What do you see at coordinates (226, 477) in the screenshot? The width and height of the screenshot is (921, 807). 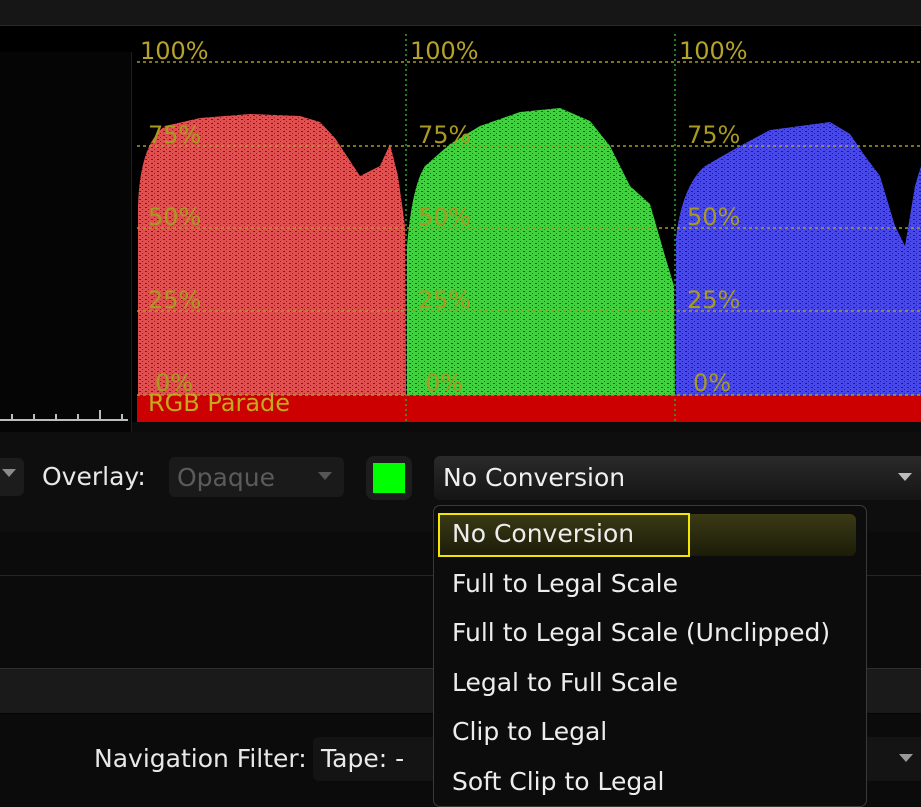 I see `overlay-value: Opaque` at bounding box center [226, 477].